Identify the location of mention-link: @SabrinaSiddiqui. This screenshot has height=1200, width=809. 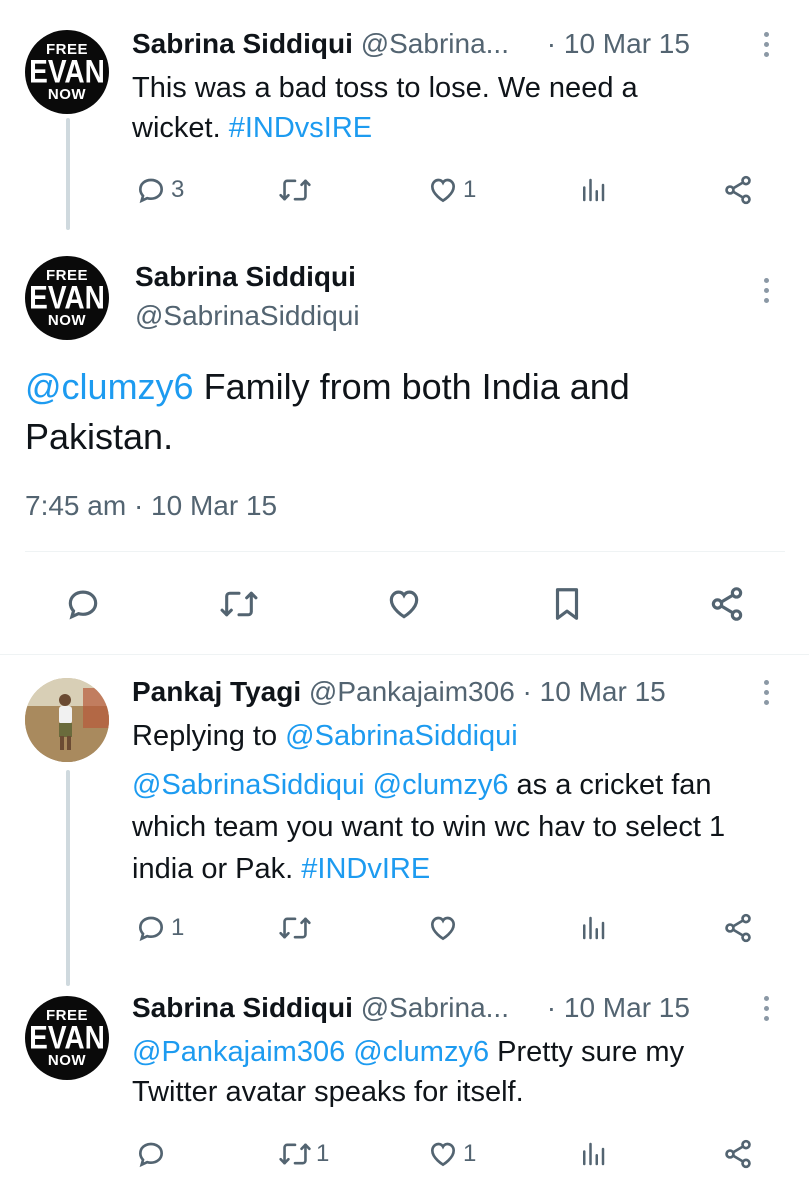
(248, 785).